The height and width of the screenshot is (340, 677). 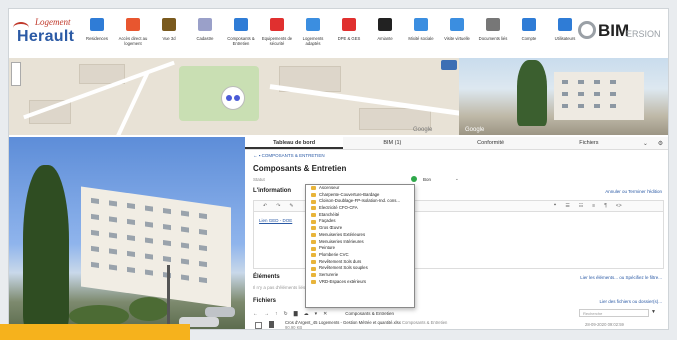 What do you see at coordinates (360, 275) in the screenshot?
I see `dropdown-item: Serrurerie` at bounding box center [360, 275].